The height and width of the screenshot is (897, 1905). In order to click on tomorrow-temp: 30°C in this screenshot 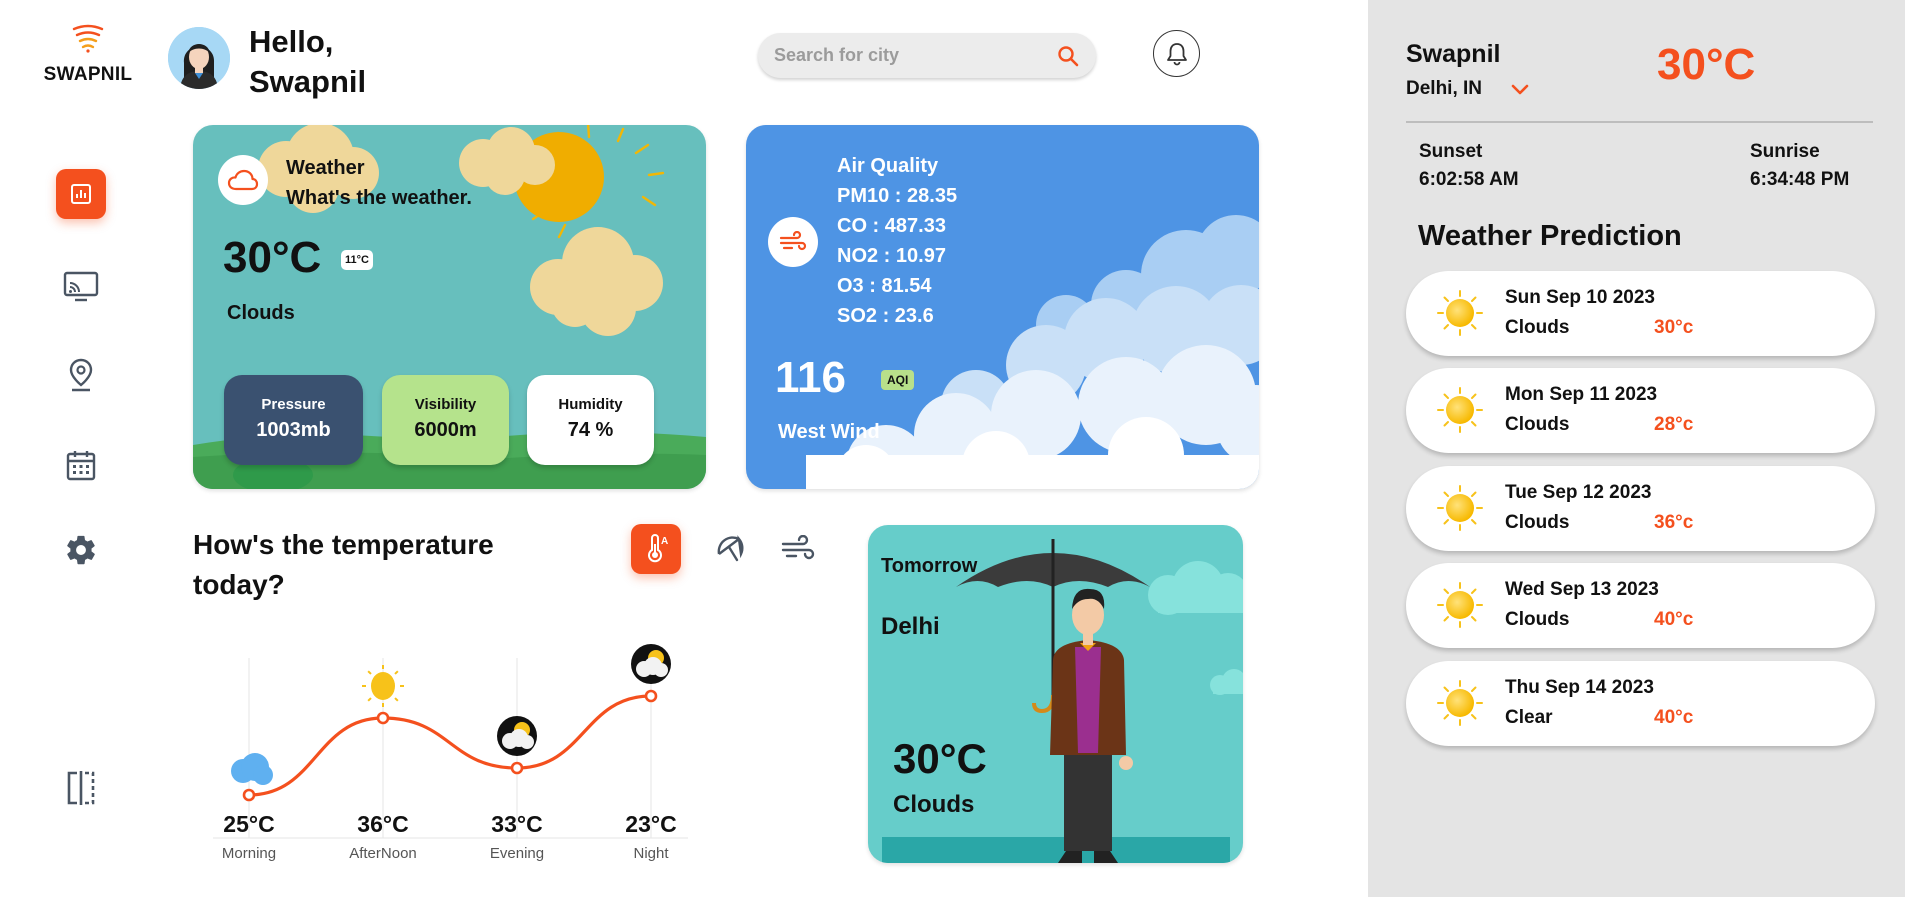, I will do `click(940, 758)`.